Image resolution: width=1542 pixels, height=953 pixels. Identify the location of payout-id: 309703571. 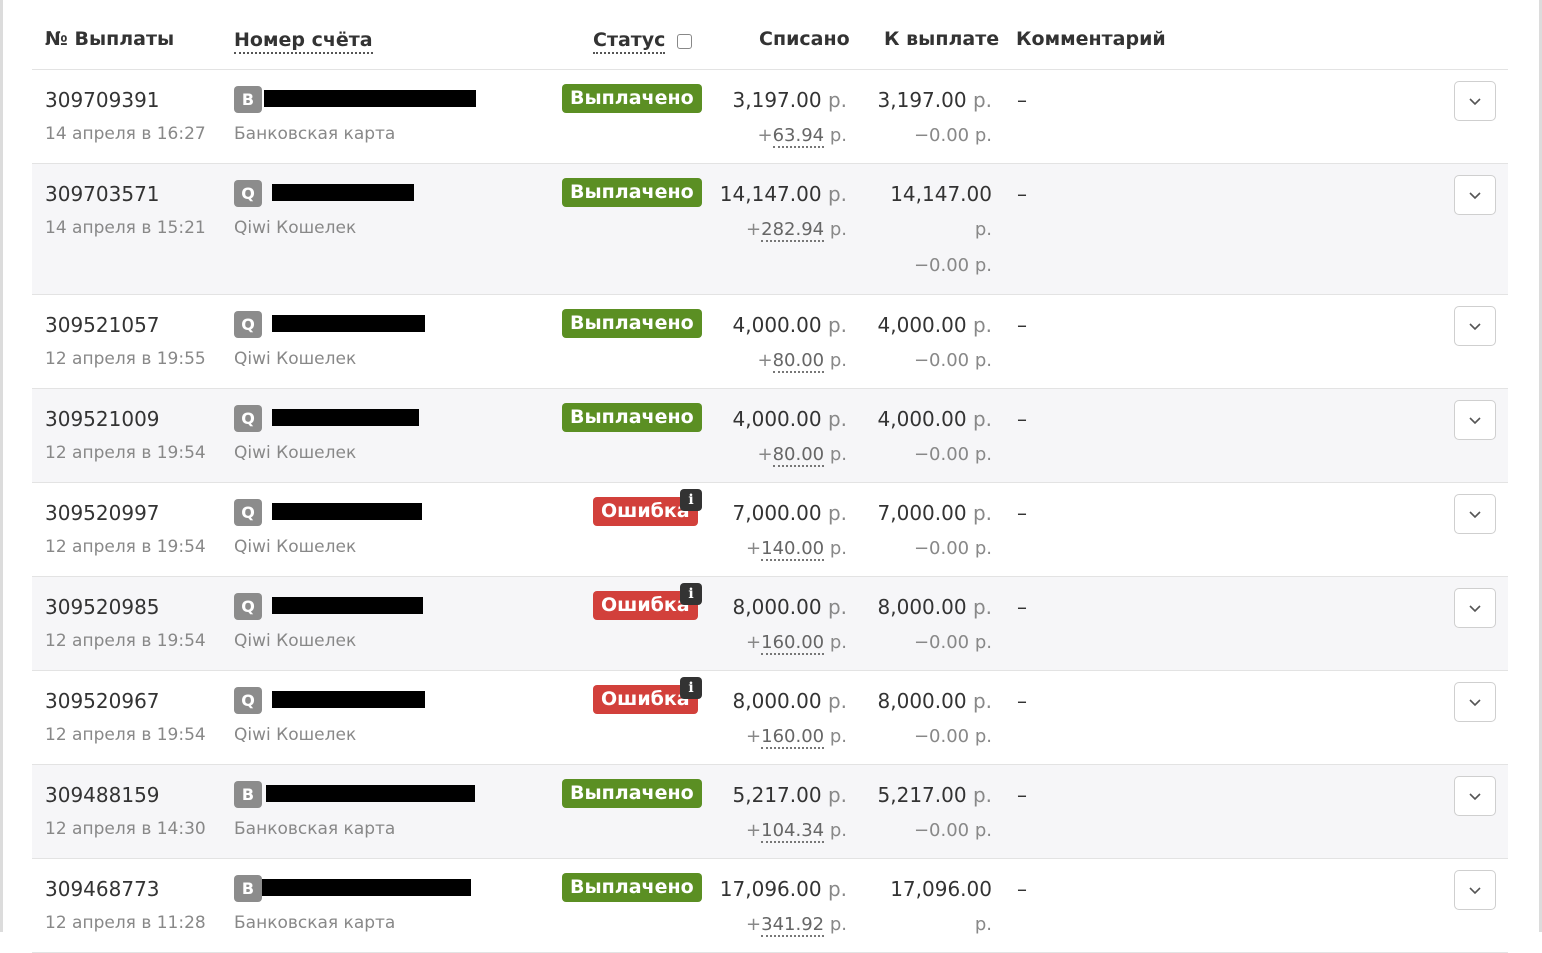
(102, 194).